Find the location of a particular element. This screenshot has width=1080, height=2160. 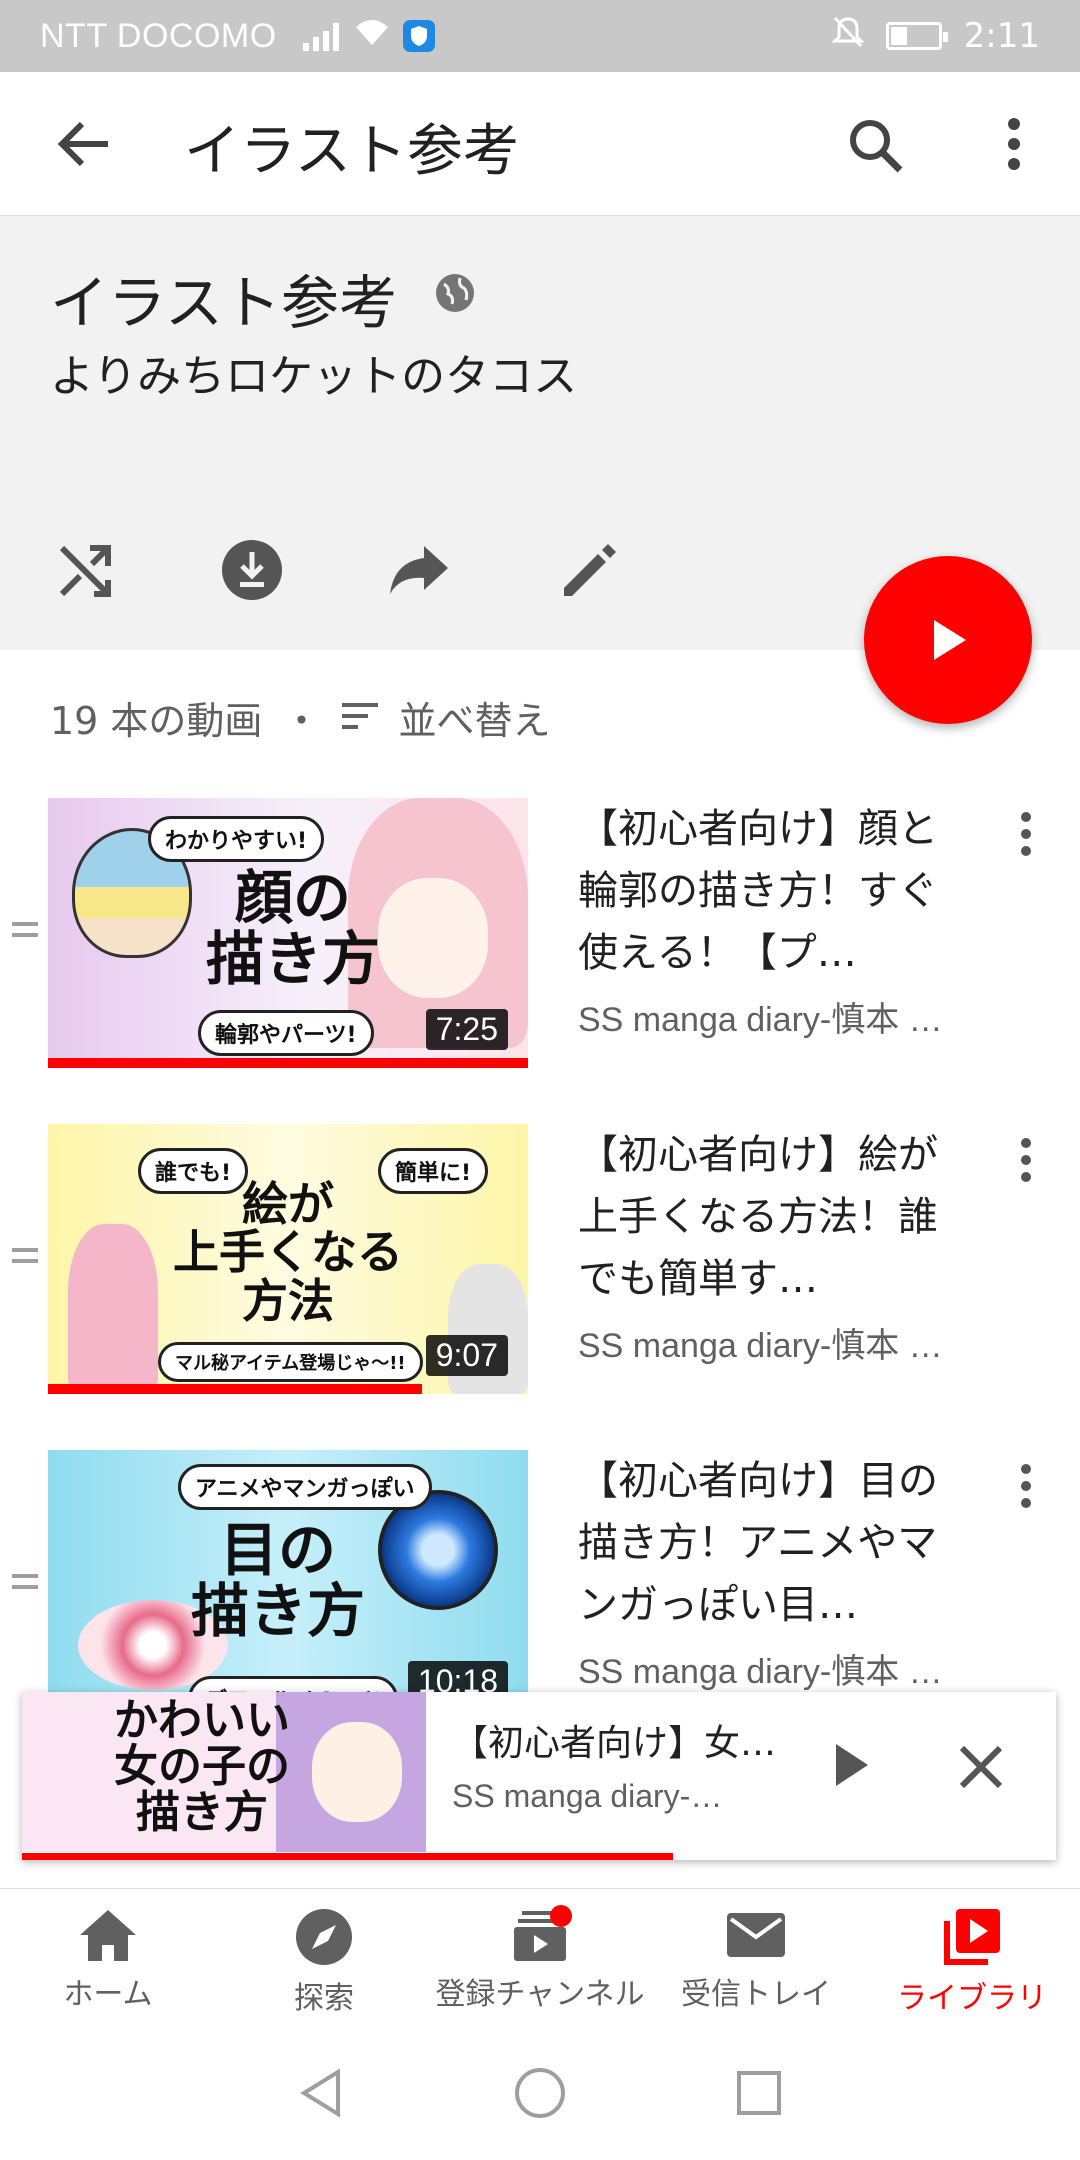

nav-label: ホーム is located at coordinates (108, 1994).